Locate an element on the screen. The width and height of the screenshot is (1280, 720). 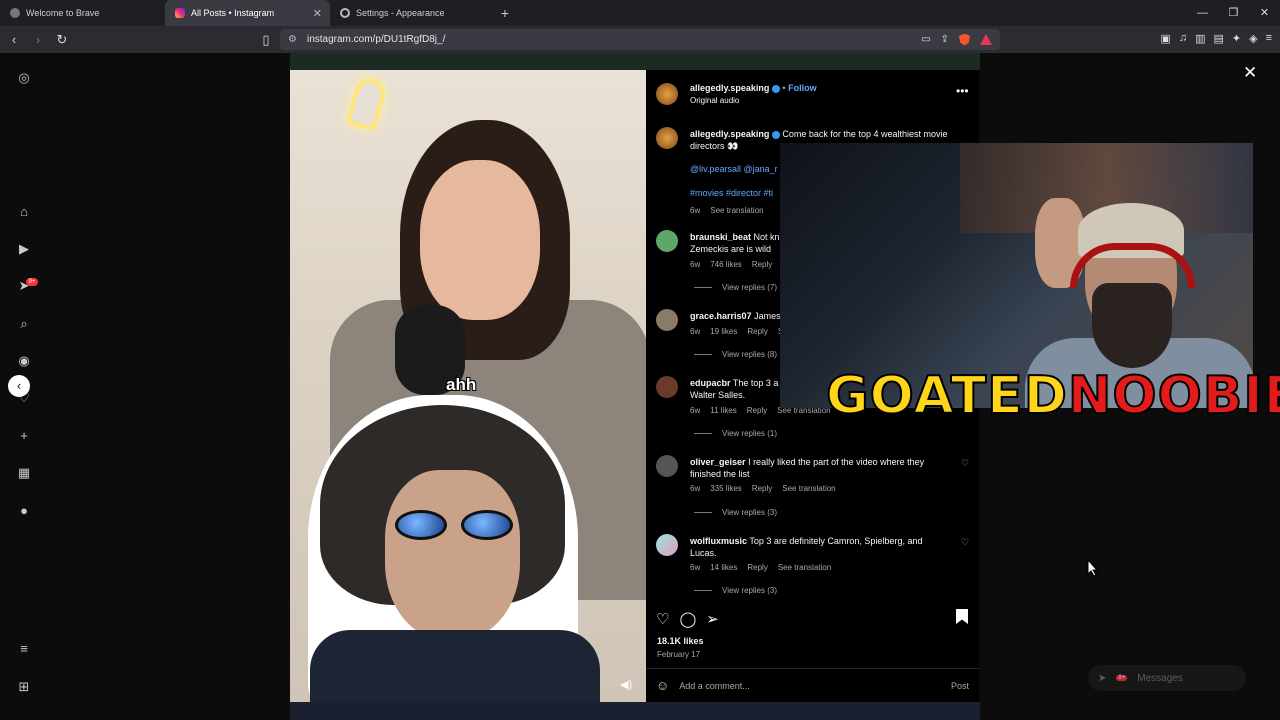
author-username: allegedly.speaking is located at coordinates (729, 88).